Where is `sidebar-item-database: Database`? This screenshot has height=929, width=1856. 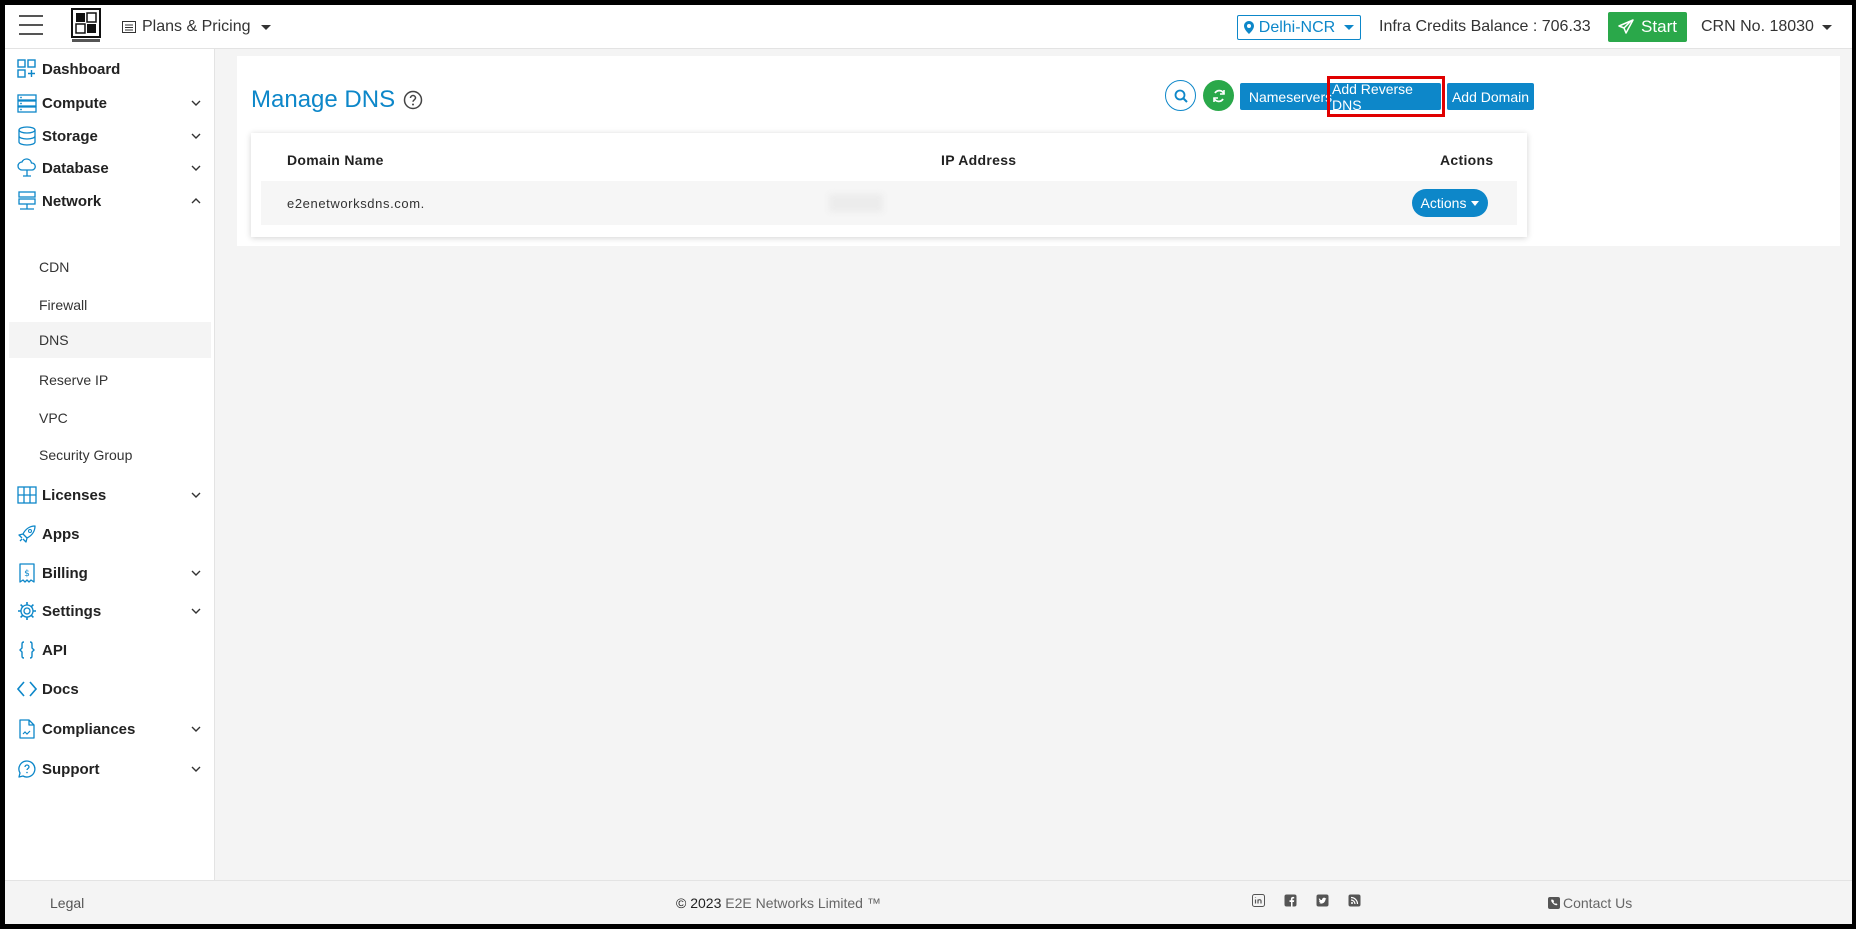 sidebar-item-database: Database is located at coordinates (110, 168).